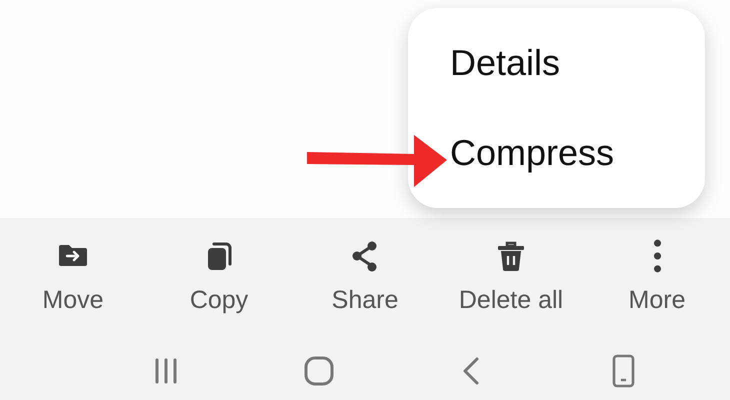 This screenshot has height=400, width=730. What do you see at coordinates (511, 279) in the screenshot?
I see `toolbar-button: Delete all` at bounding box center [511, 279].